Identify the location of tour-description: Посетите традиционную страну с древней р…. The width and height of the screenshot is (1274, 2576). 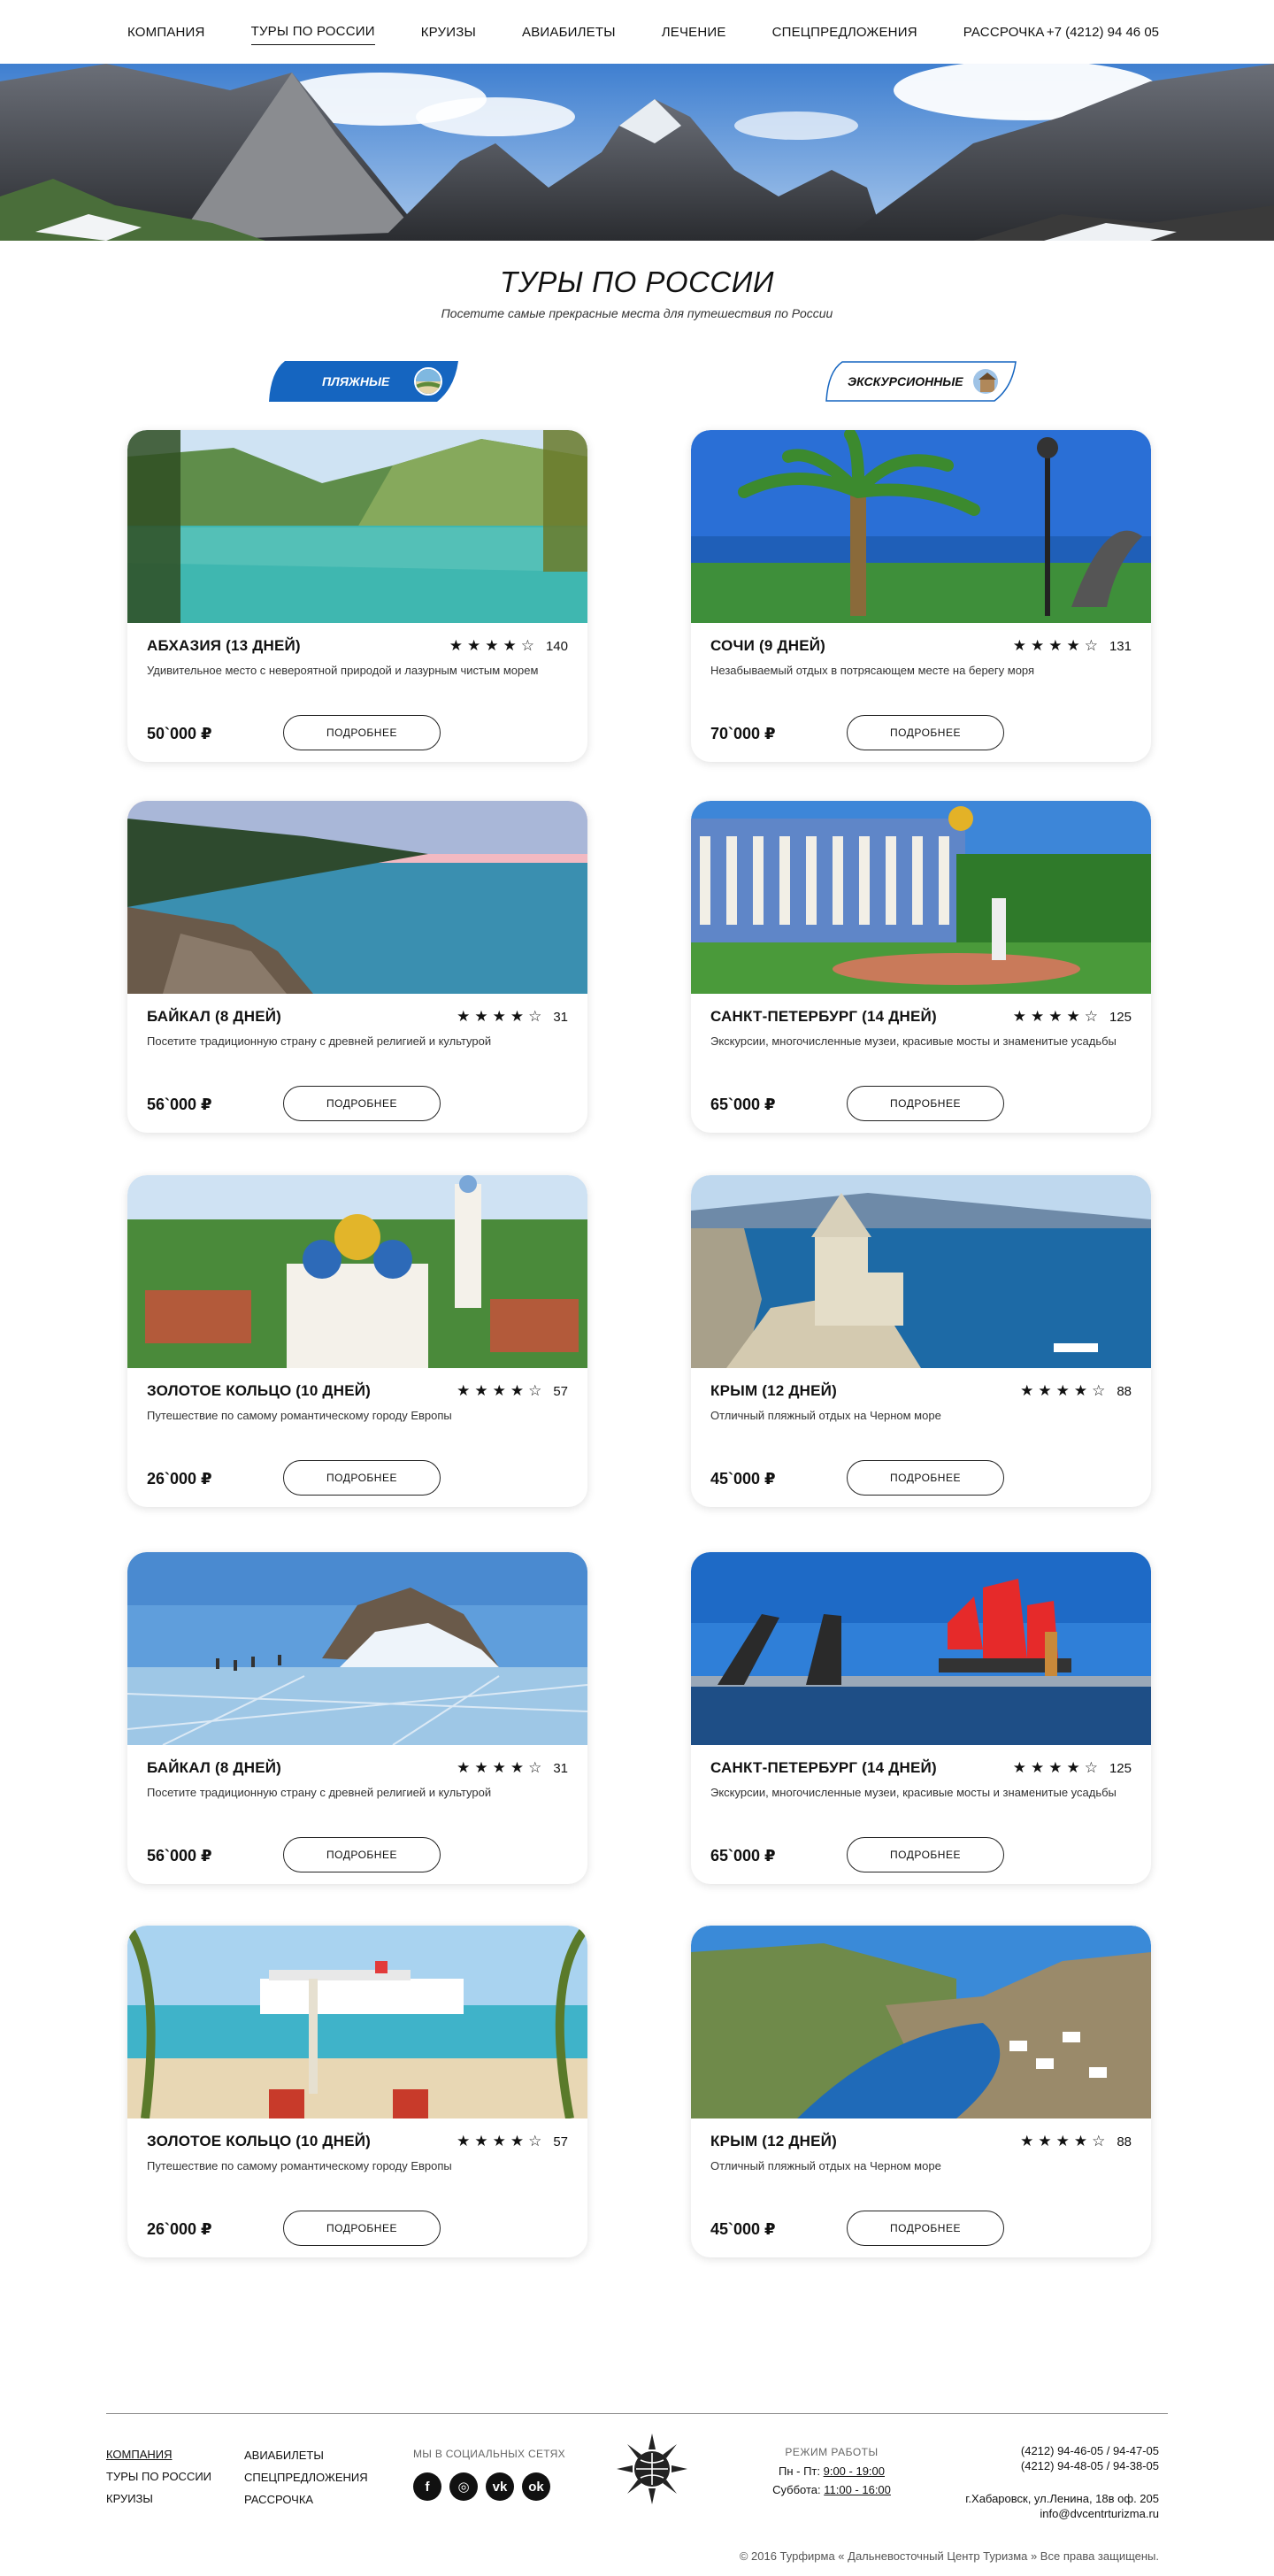
(319, 1792).